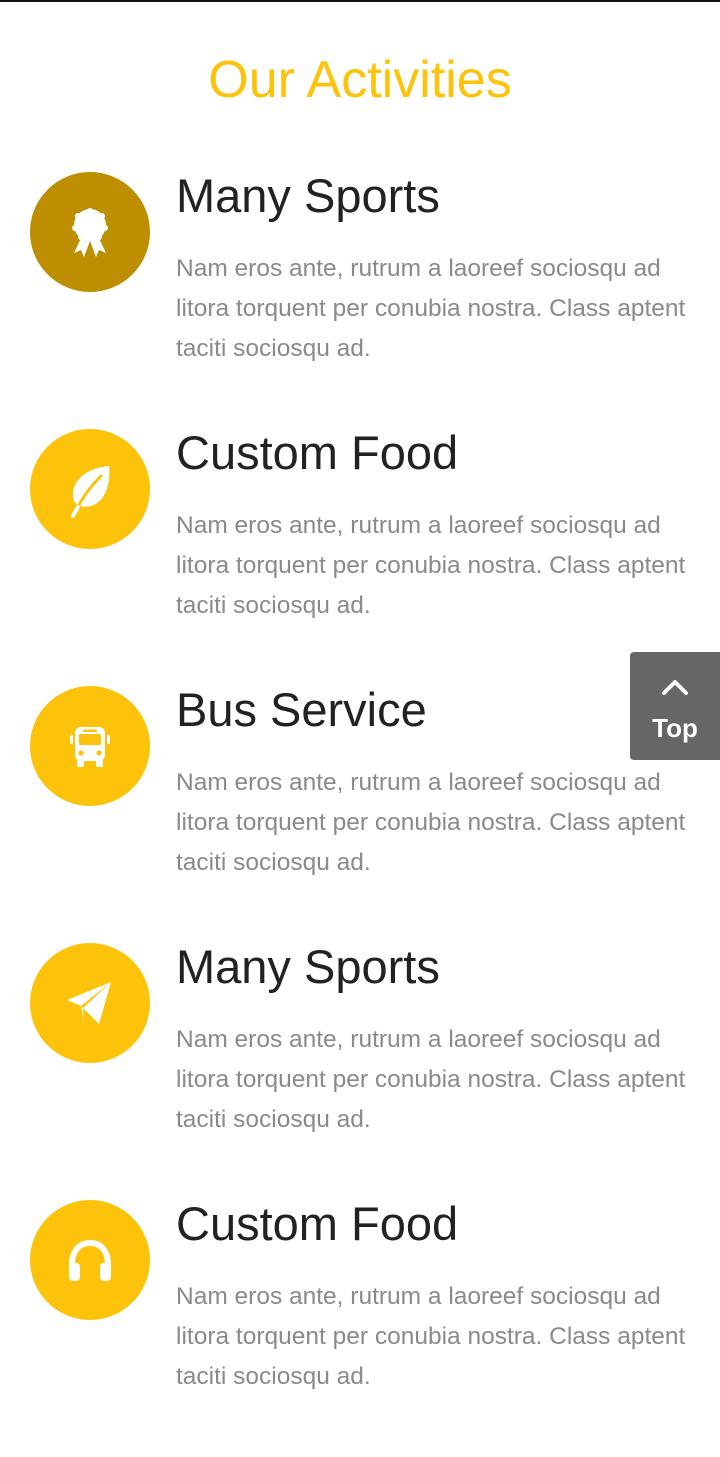 This screenshot has height=1457, width=720. What do you see at coordinates (90, 492) in the screenshot?
I see `leaf-icon` at bounding box center [90, 492].